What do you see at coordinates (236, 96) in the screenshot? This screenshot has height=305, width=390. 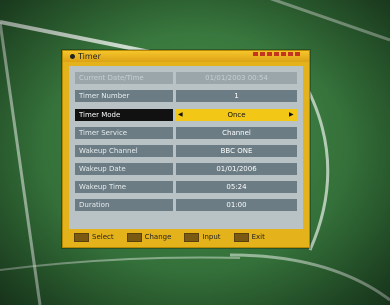 I see `row-value: 1` at bounding box center [236, 96].